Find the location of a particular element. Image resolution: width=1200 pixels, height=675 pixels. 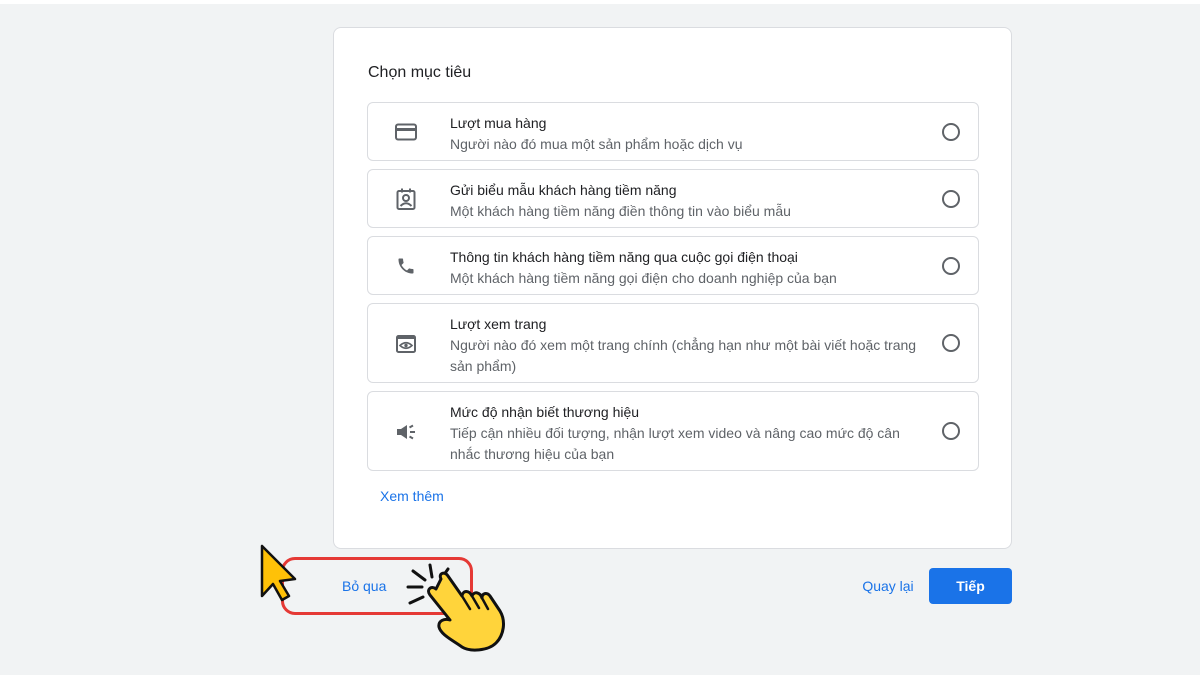

skip-button: Bỏ qua is located at coordinates (364, 586).